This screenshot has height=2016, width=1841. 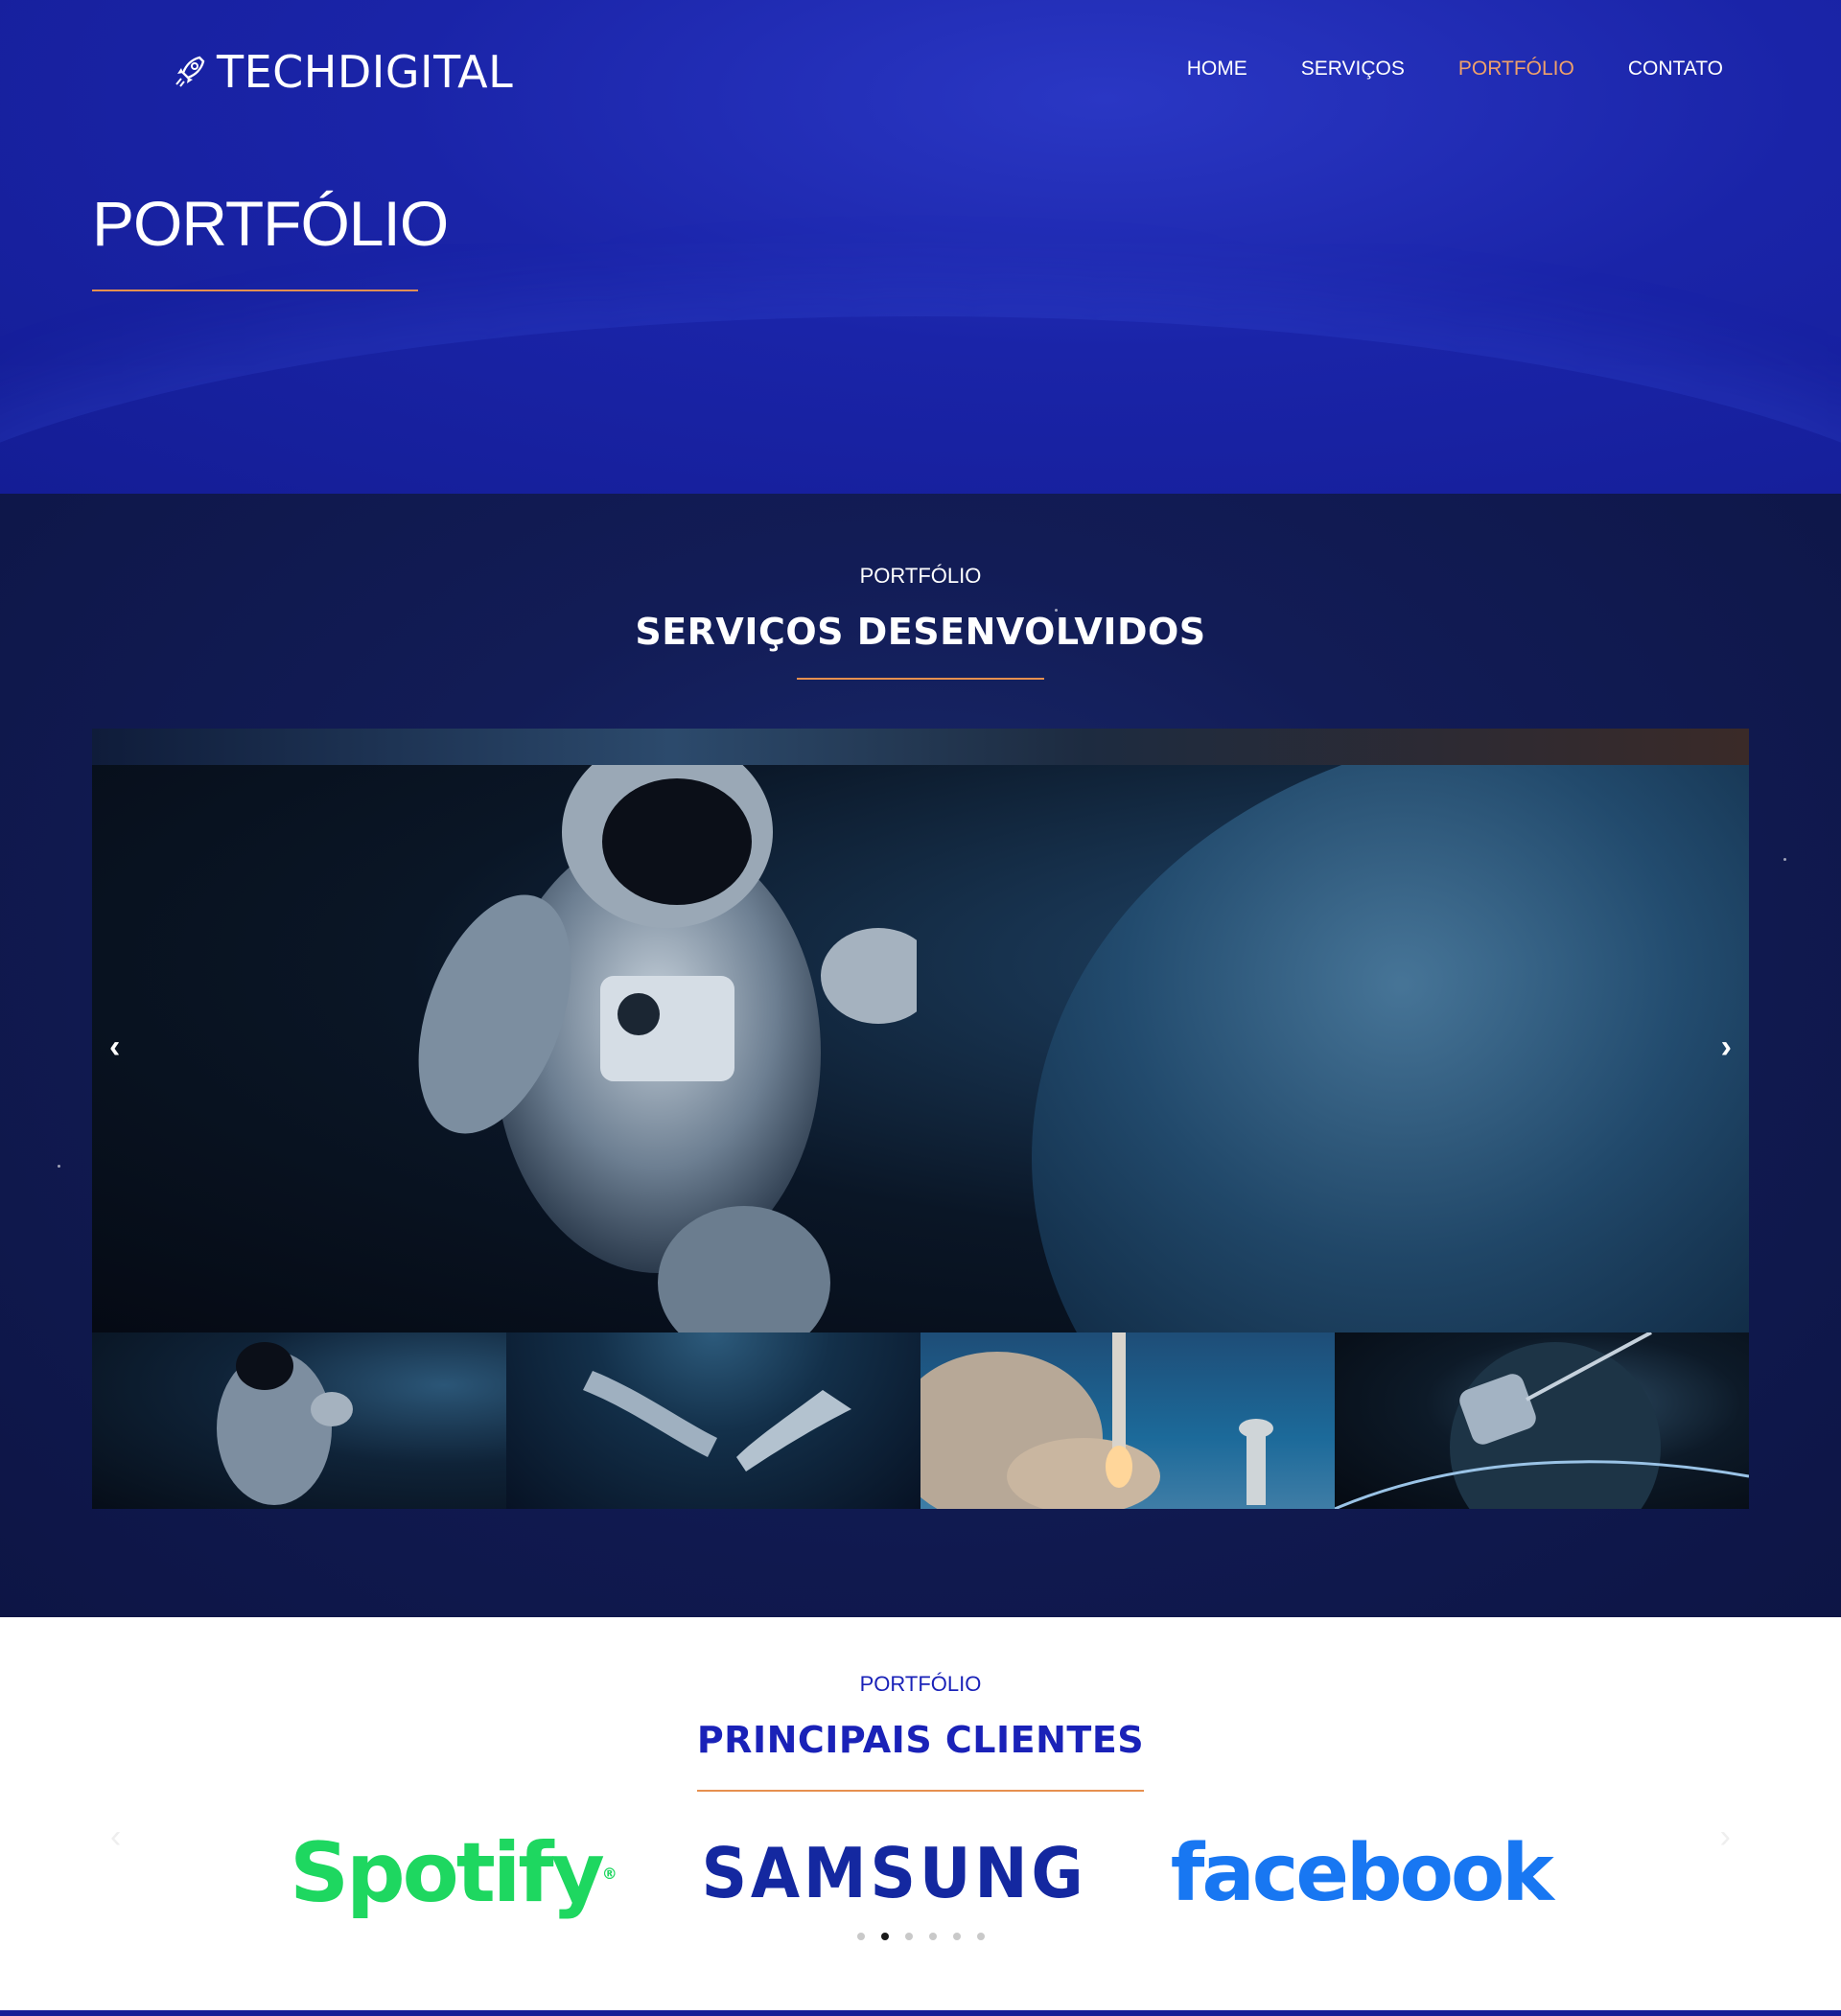 What do you see at coordinates (1390, 1048) in the screenshot?
I see `planet-graphic` at bounding box center [1390, 1048].